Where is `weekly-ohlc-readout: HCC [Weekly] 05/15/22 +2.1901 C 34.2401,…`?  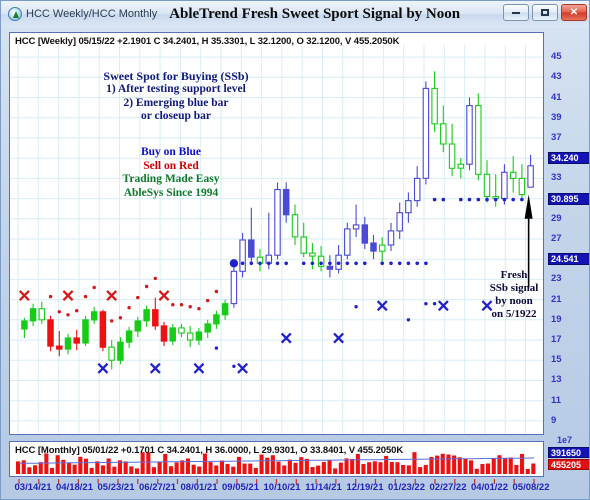
weekly-ohlc-readout: HCC [Weekly] 05/15/22 +2.1901 C 34.2401,… is located at coordinates (207, 41).